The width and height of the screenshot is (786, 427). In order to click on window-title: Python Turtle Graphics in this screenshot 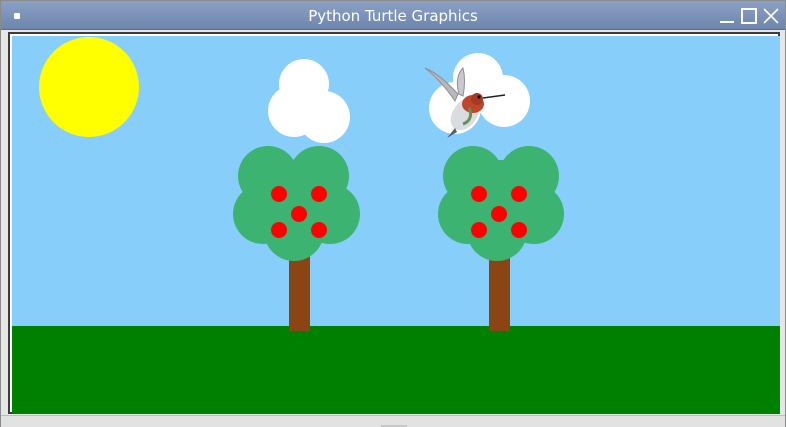, I will do `click(393, 16)`.